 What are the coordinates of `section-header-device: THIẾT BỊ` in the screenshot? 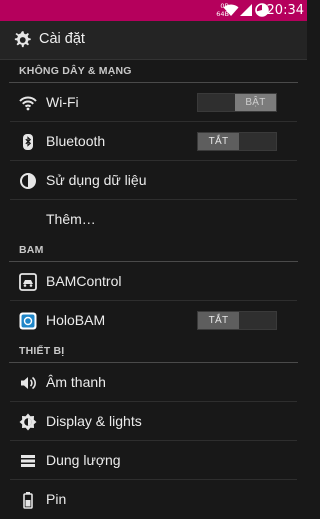 It's located at (153, 351).